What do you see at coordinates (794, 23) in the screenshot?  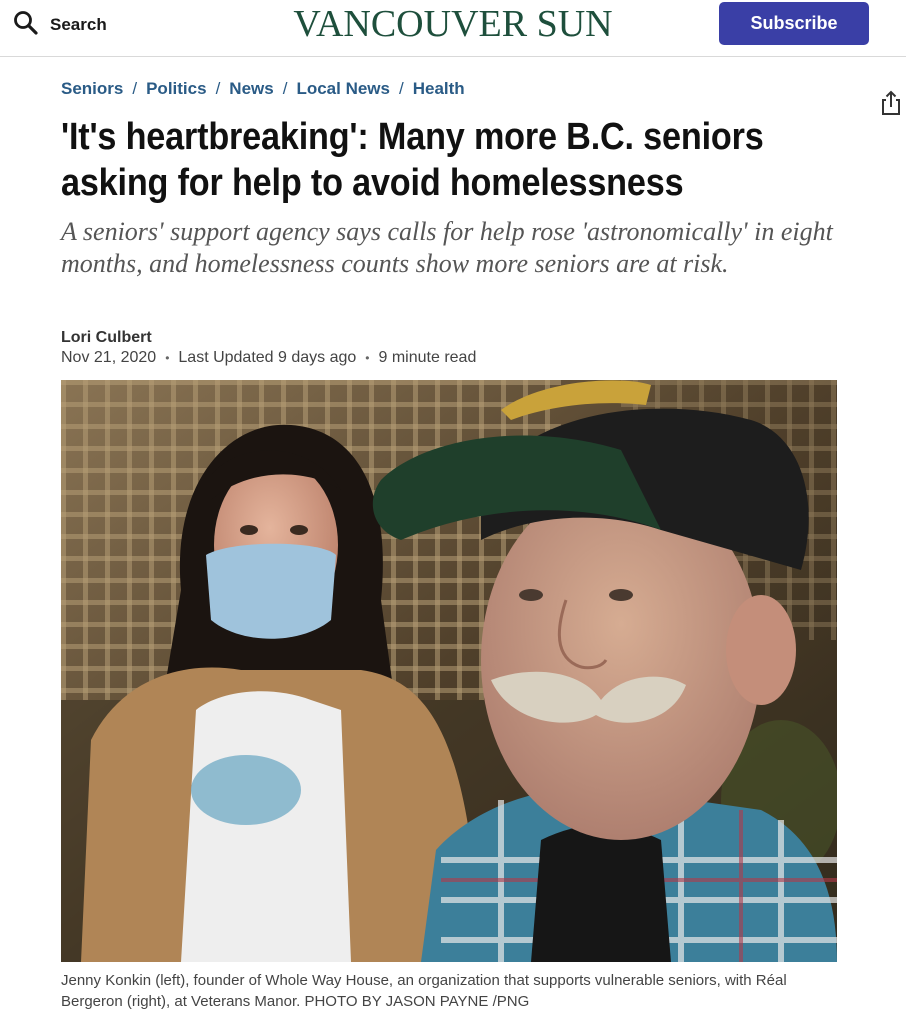 I see `subscribe-button: Subscribe` at bounding box center [794, 23].